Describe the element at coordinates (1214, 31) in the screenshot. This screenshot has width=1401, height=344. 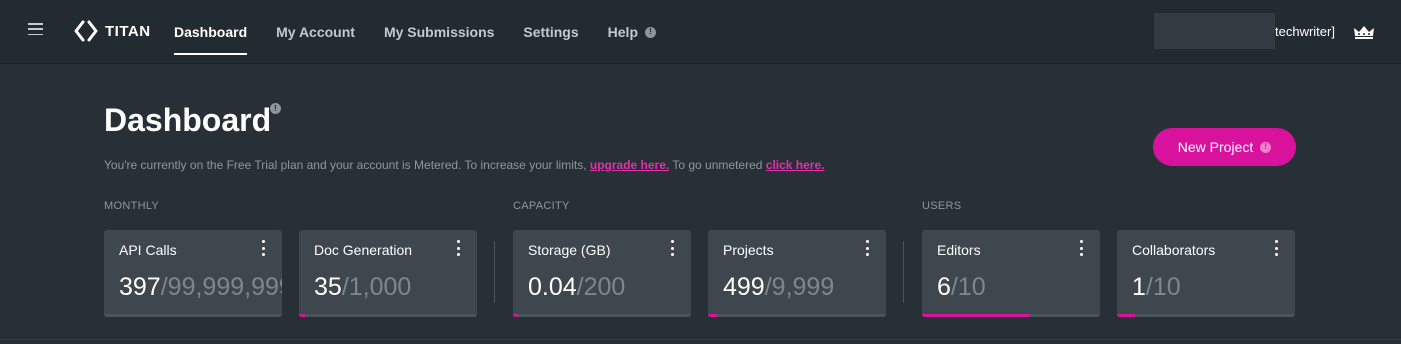
I see `user-avatar-placeholder` at that location.